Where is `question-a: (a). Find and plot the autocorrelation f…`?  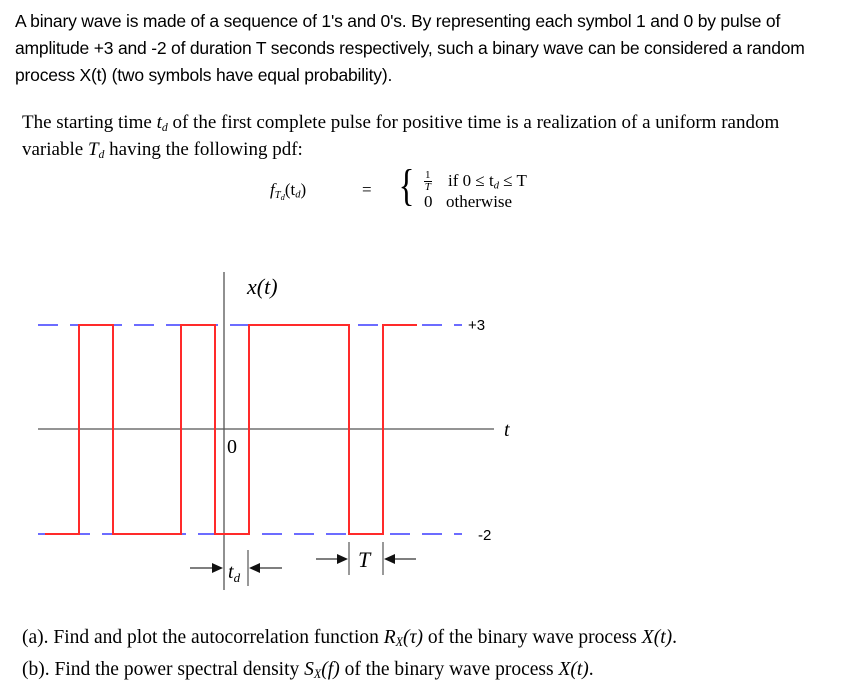 question-a: (a). Find and plot the autocorrelation f… is located at coordinates (349, 638).